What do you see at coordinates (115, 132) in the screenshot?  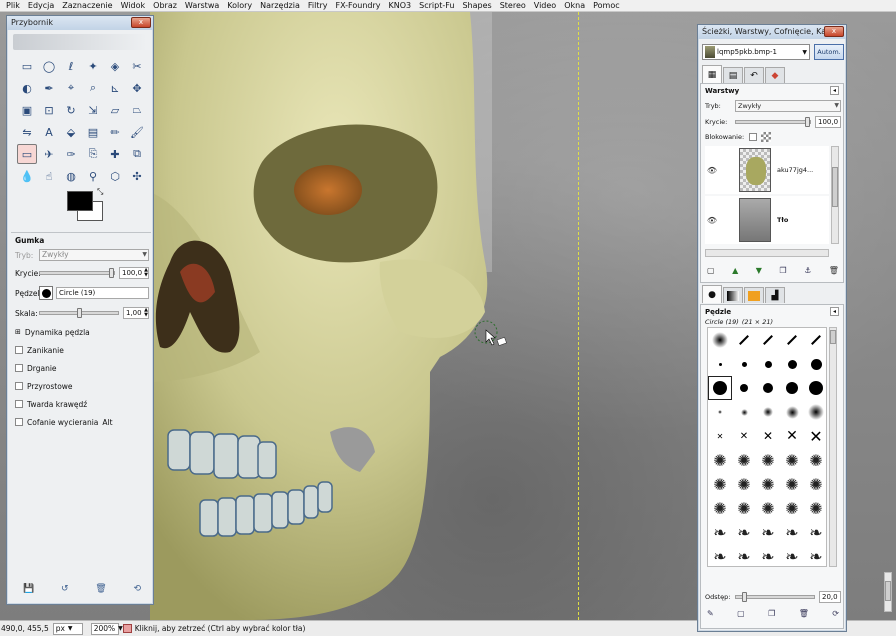 I see `pencil-tool-icon: ✏` at bounding box center [115, 132].